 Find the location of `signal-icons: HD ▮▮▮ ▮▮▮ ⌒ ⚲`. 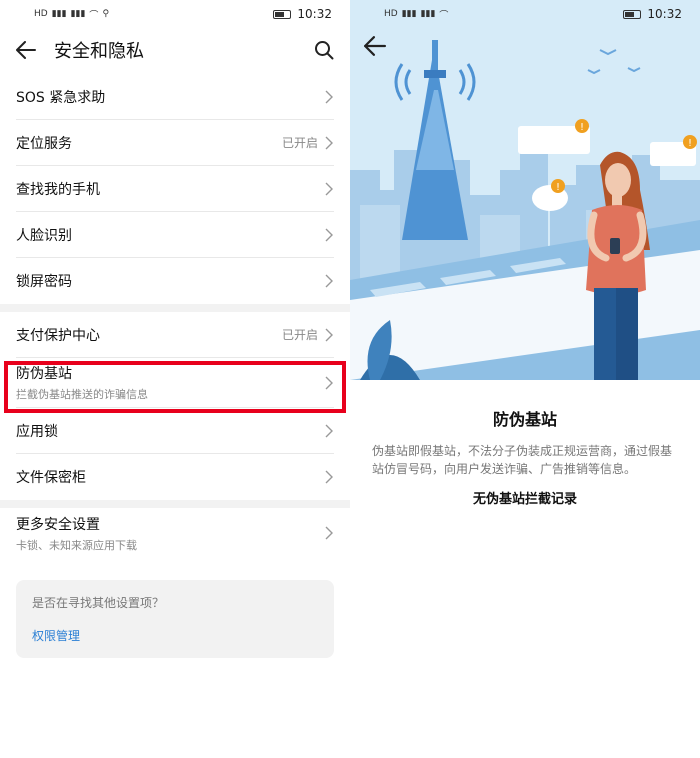

signal-icons: HD ▮▮▮ ▮▮▮ ⌒ ⚲ is located at coordinates (71, 14).